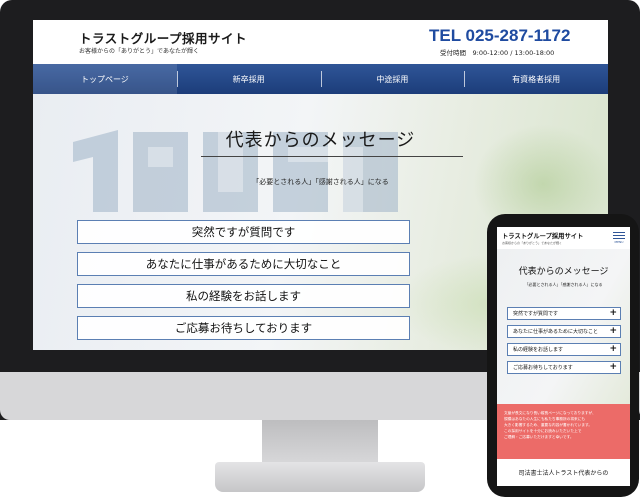  What do you see at coordinates (542, 235) in the screenshot?
I see `mobile-site-title: トラストグループ採用サイト` at bounding box center [542, 235].